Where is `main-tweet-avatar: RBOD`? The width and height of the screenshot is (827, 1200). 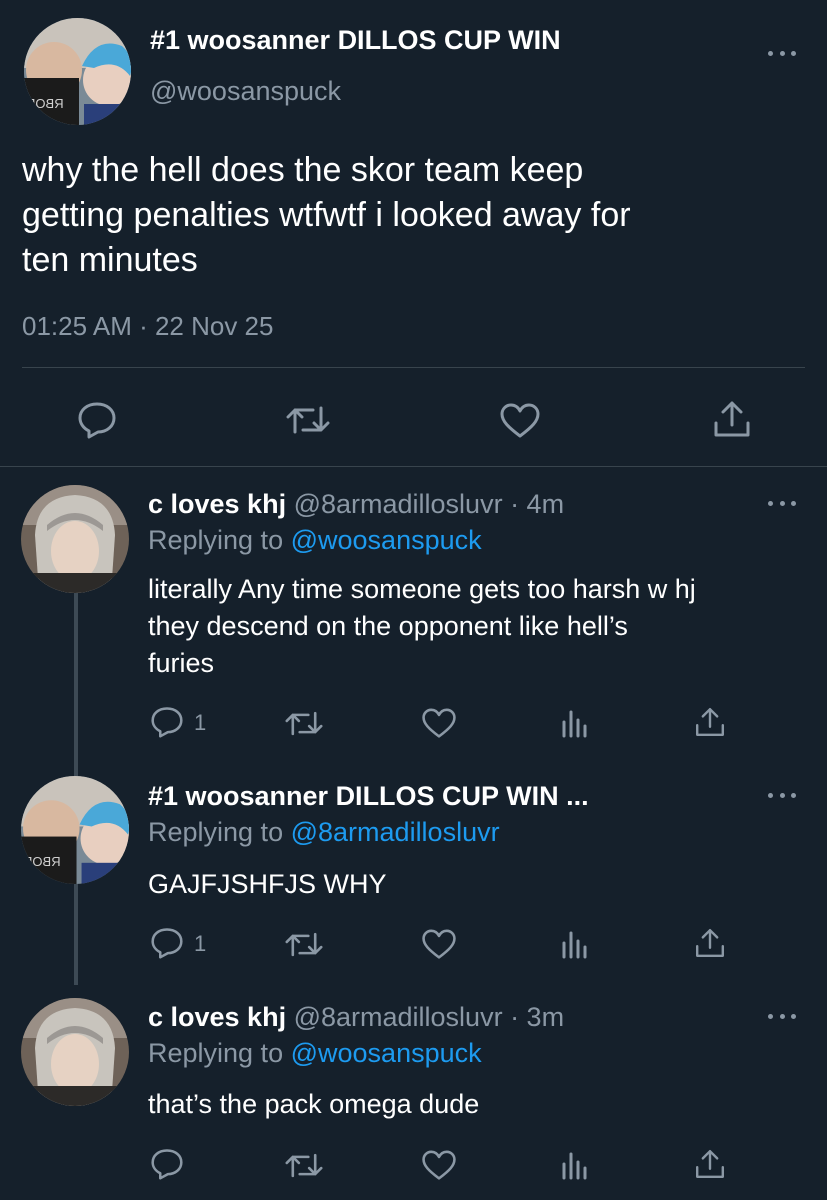
main-tweet-avatar: RBOD is located at coordinates (77, 71).